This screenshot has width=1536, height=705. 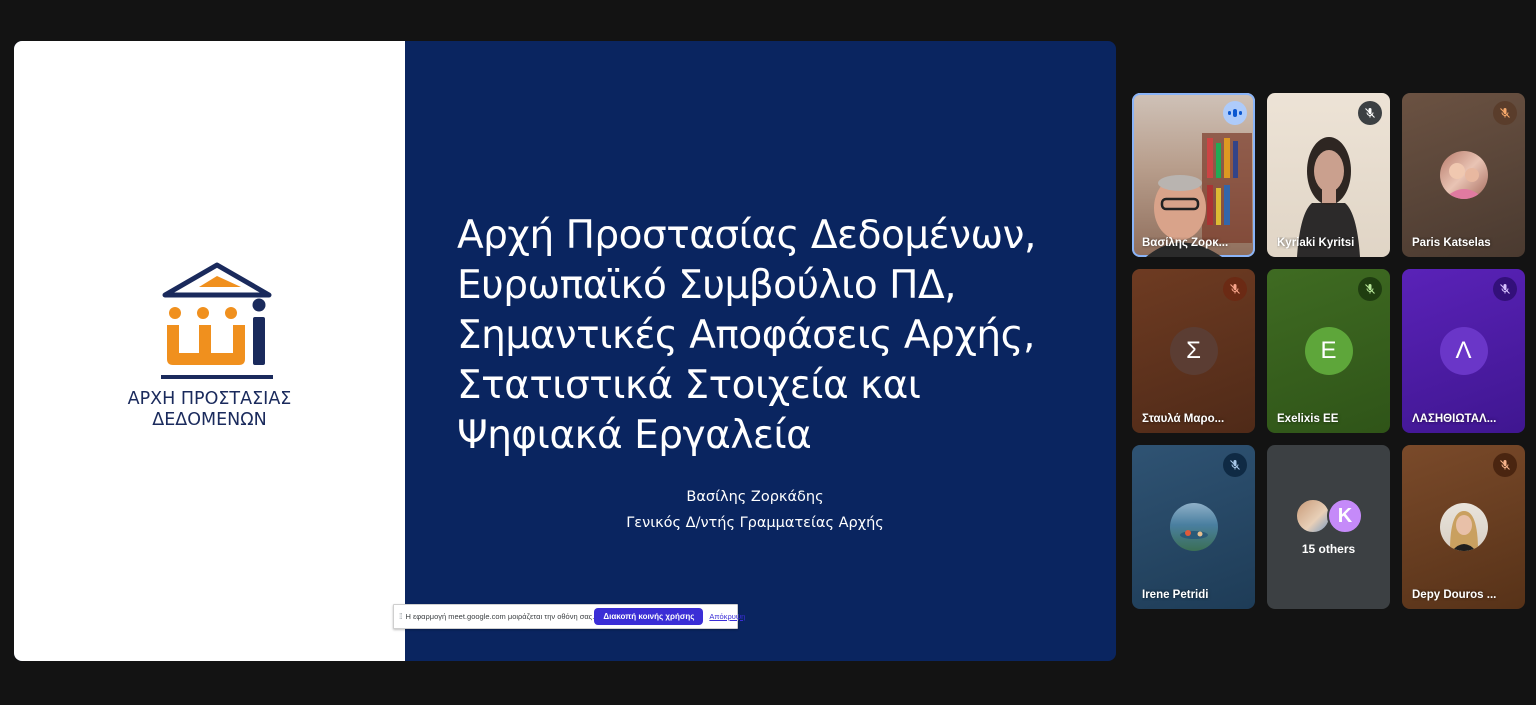 I want to click on participant-tile: Irene Petridi, so click(x=1193, y=527).